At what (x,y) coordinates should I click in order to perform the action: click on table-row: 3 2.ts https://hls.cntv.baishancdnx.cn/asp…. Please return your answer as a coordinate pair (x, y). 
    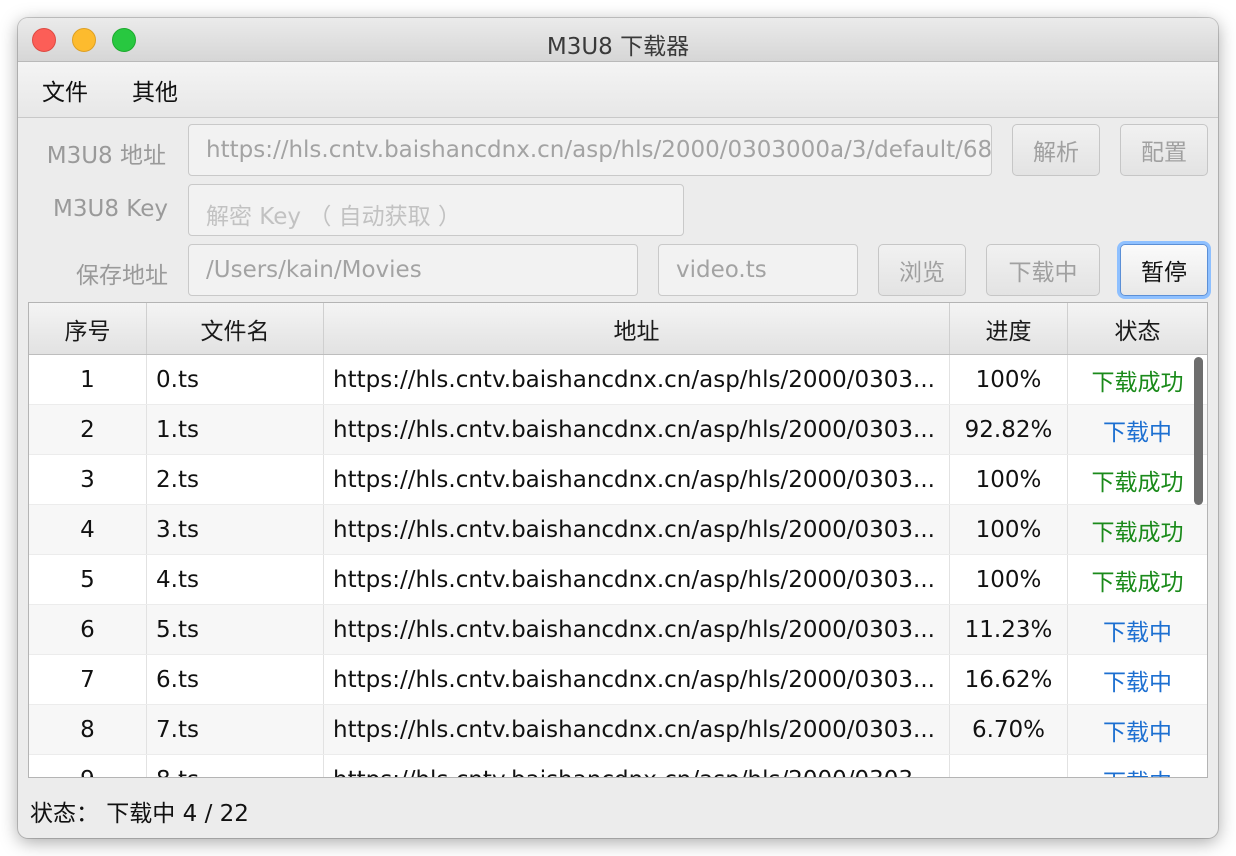
    Looking at the image, I should click on (618, 480).